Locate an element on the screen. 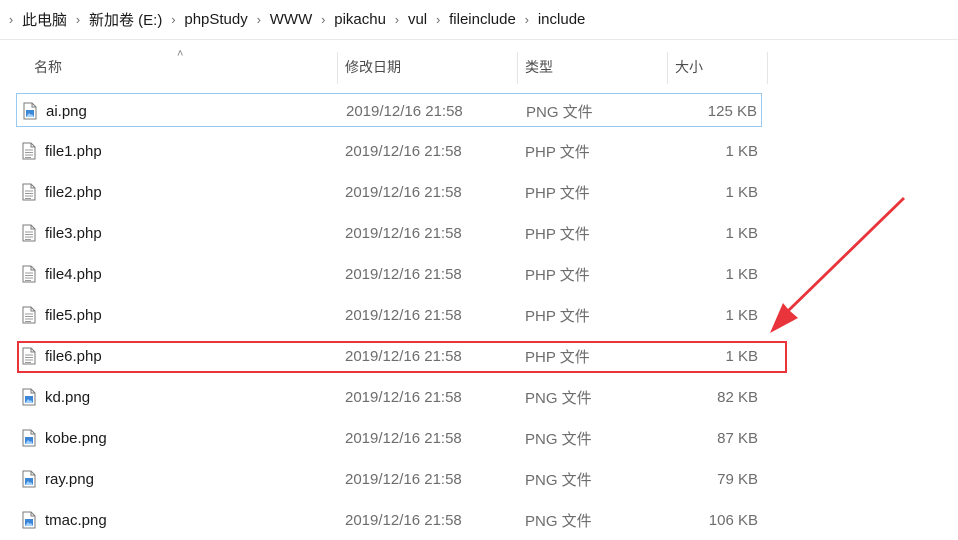  breadcrumb-item-vul: vul is located at coordinates (417, 19).